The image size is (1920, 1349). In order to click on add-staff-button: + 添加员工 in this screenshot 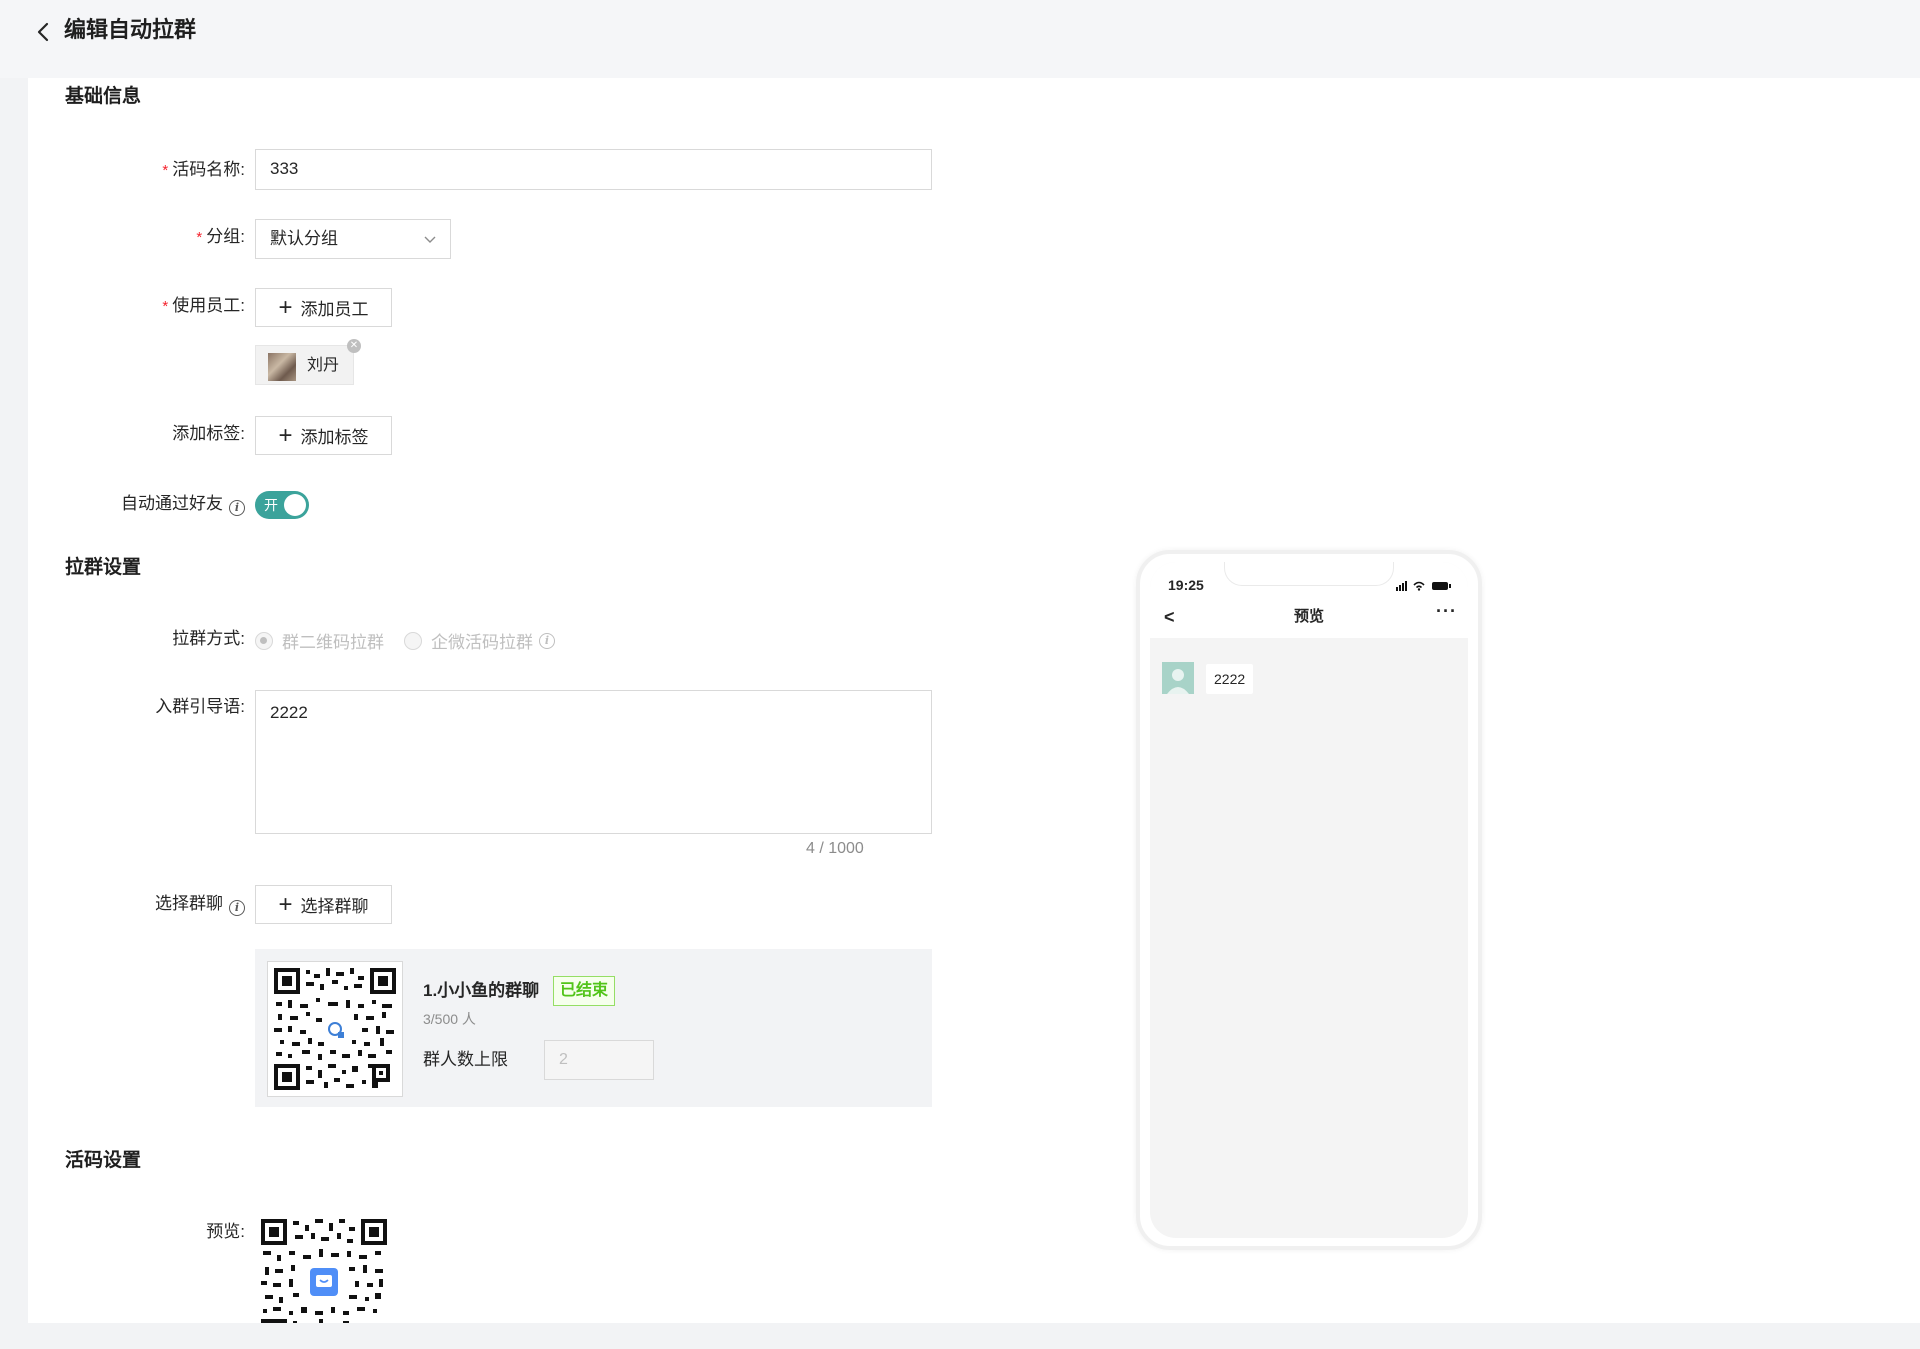, I will do `click(323, 307)`.